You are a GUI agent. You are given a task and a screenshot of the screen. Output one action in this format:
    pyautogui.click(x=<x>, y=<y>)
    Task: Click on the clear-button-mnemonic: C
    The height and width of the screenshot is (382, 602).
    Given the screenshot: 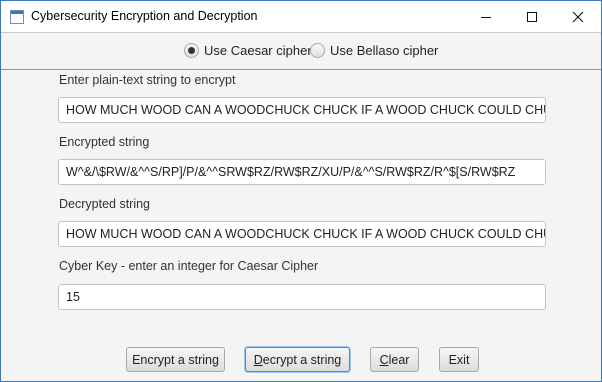 What is the action you would take?
    pyautogui.click(x=384, y=359)
    